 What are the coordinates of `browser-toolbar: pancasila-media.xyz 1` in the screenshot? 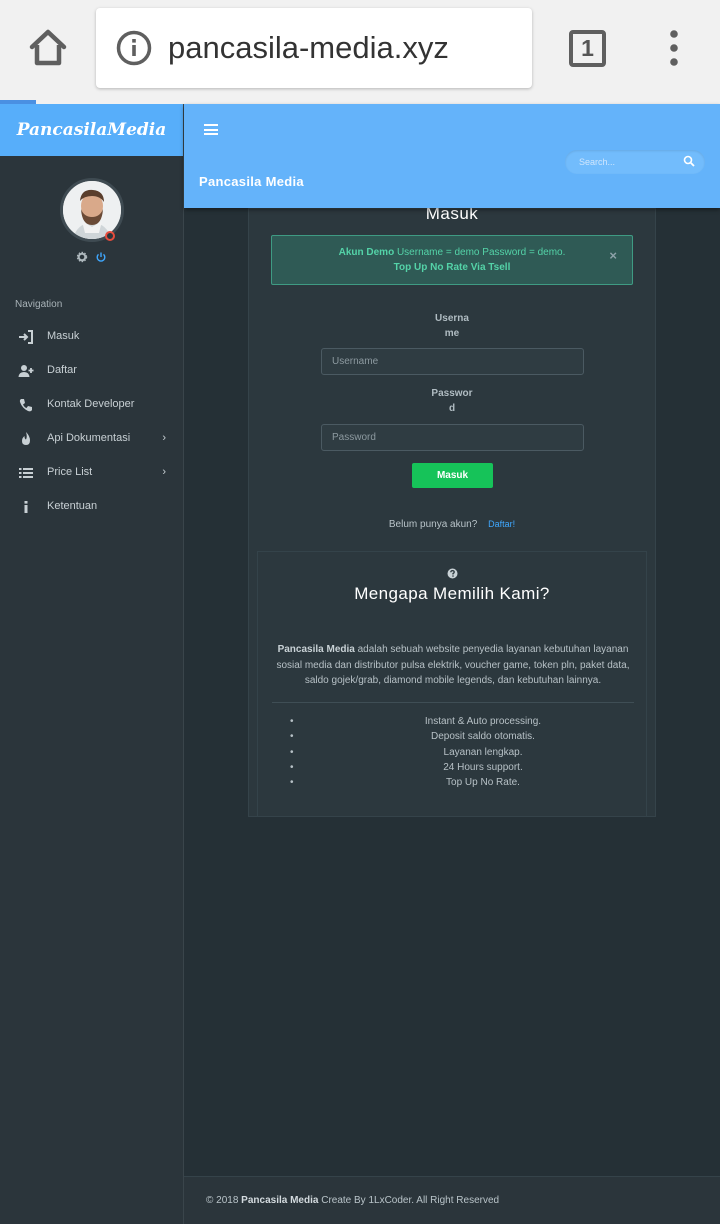 It's located at (360, 52).